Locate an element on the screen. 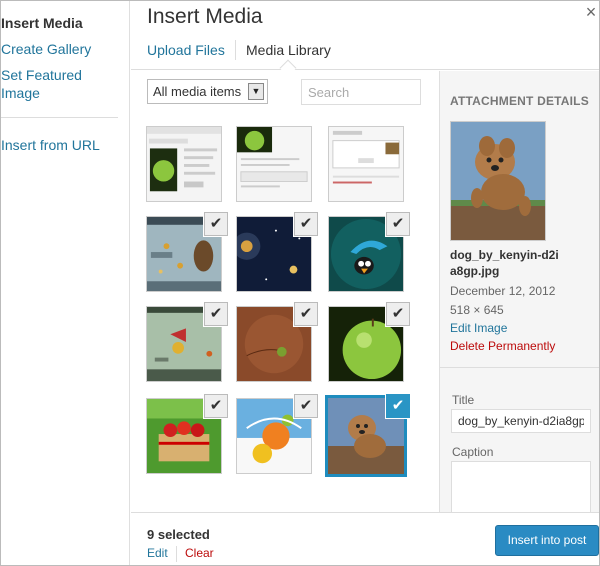  clear-selection-link: Clear is located at coordinates (199, 553).